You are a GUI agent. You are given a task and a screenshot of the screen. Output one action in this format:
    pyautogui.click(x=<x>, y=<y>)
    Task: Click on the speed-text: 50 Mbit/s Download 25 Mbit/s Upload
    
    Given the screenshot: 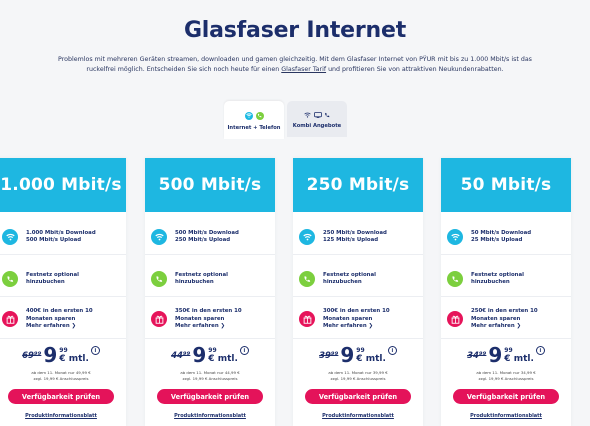 What is the action you would take?
    pyautogui.click(x=501, y=237)
    